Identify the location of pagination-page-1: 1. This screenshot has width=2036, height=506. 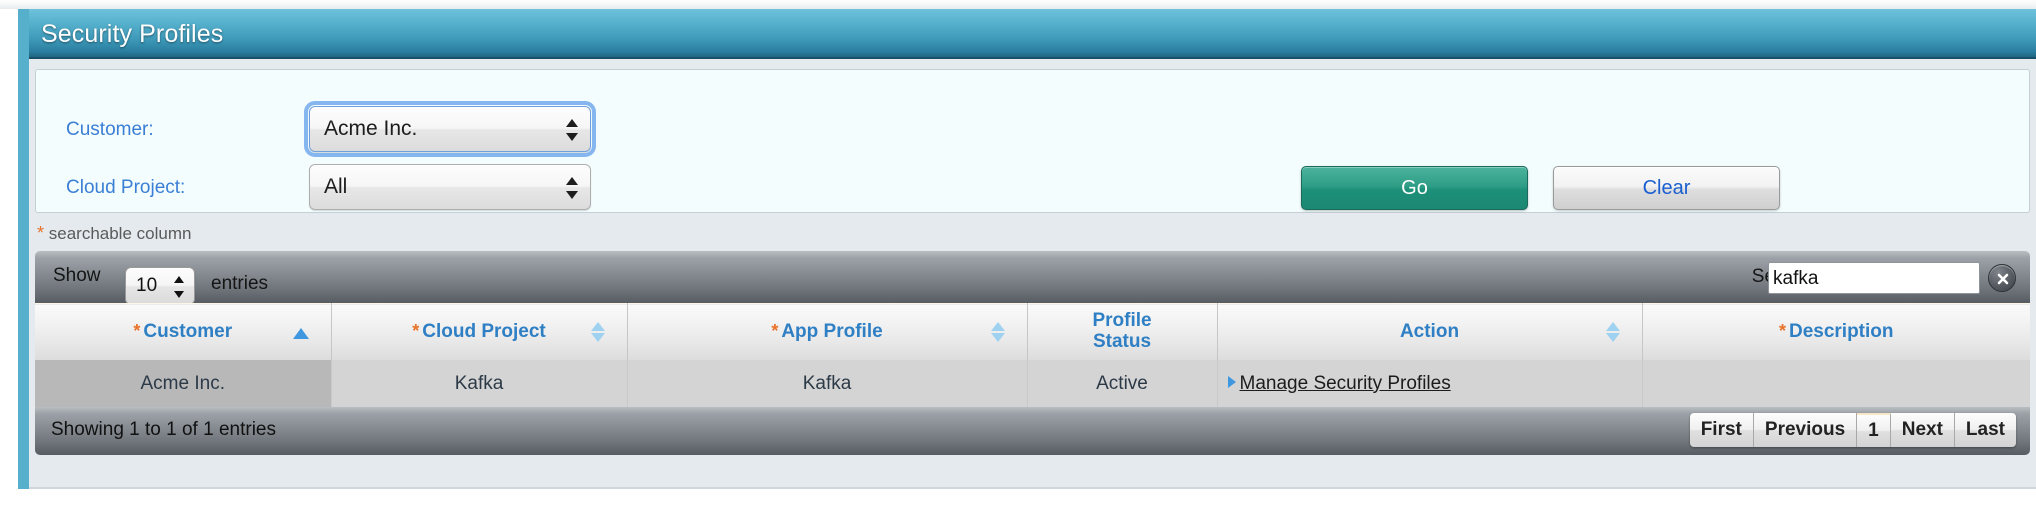
(1874, 430).